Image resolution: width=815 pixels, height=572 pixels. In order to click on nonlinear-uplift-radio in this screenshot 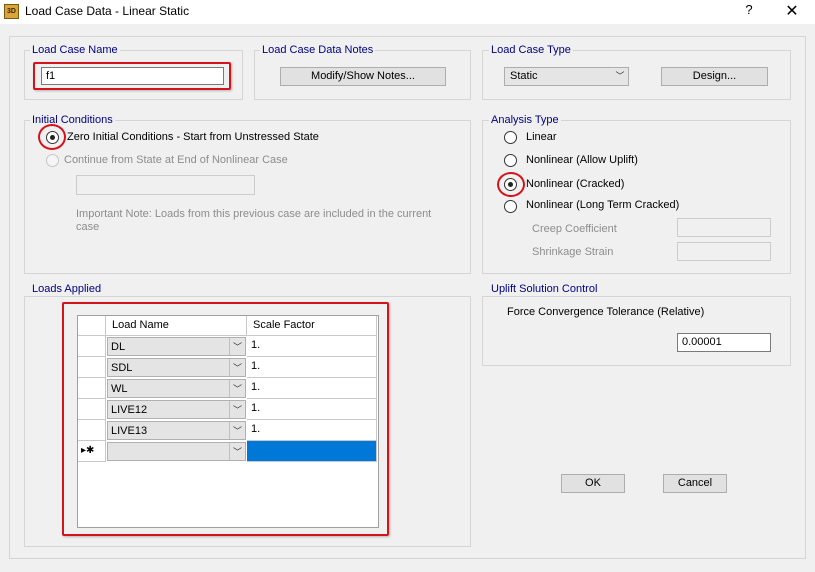, I will do `click(510, 160)`.